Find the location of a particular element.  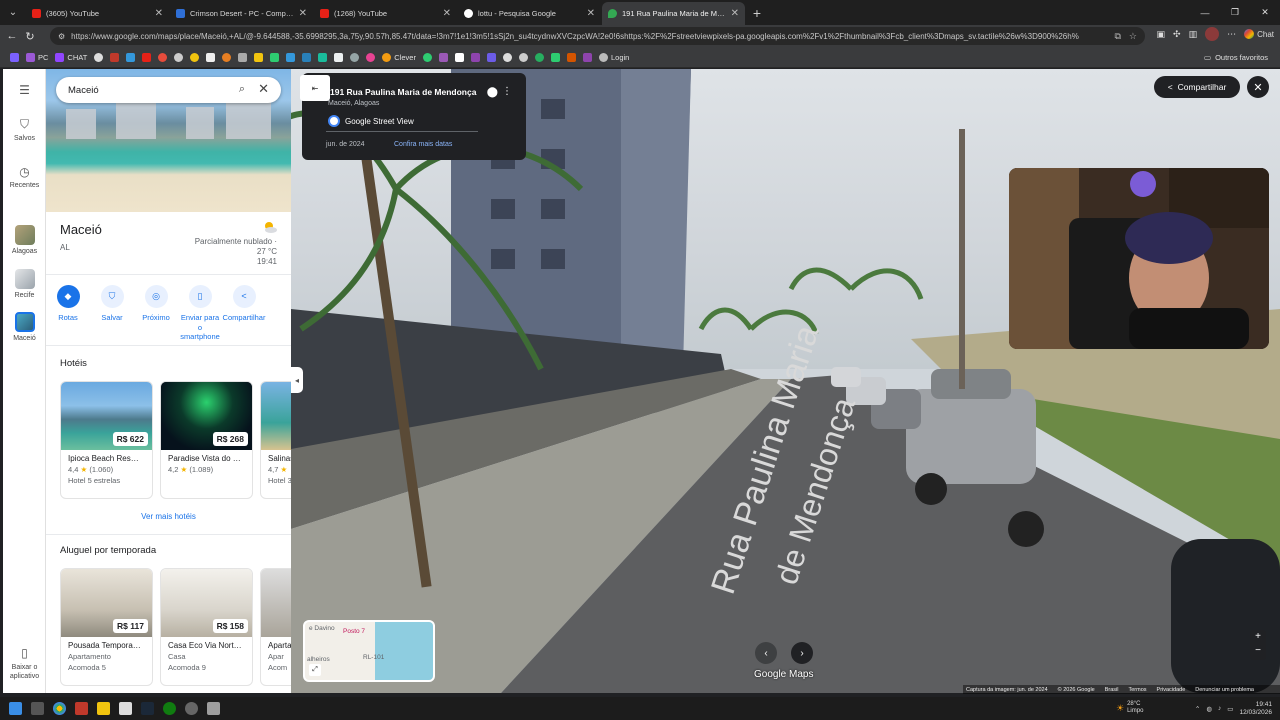

sv-close-button: ✕ is located at coordinates (1258, 87).